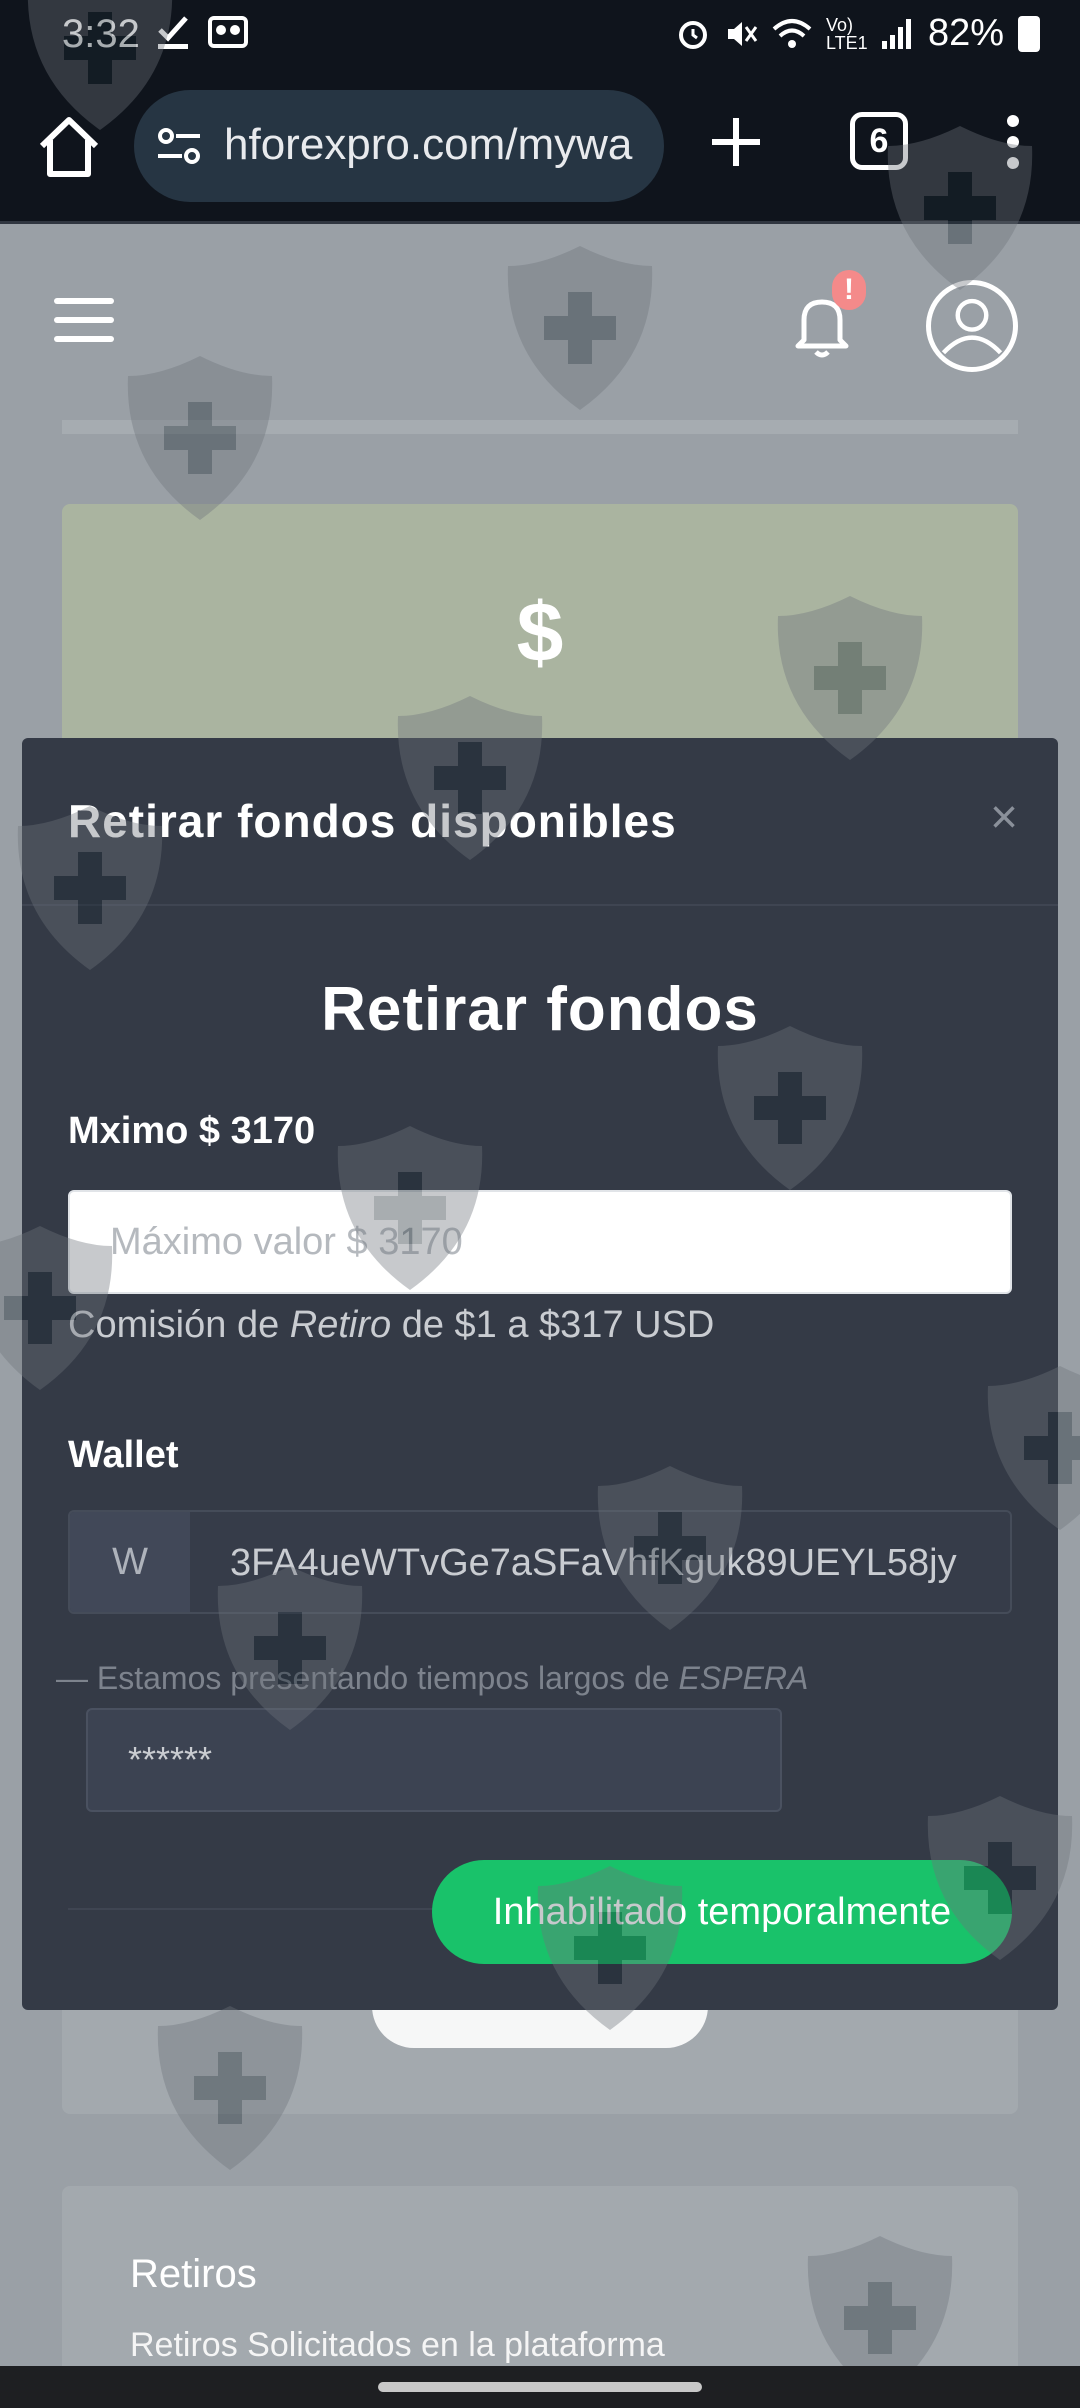  I want to click on modal-header: Retirar fondos disponibles ×, so click(540, 822).